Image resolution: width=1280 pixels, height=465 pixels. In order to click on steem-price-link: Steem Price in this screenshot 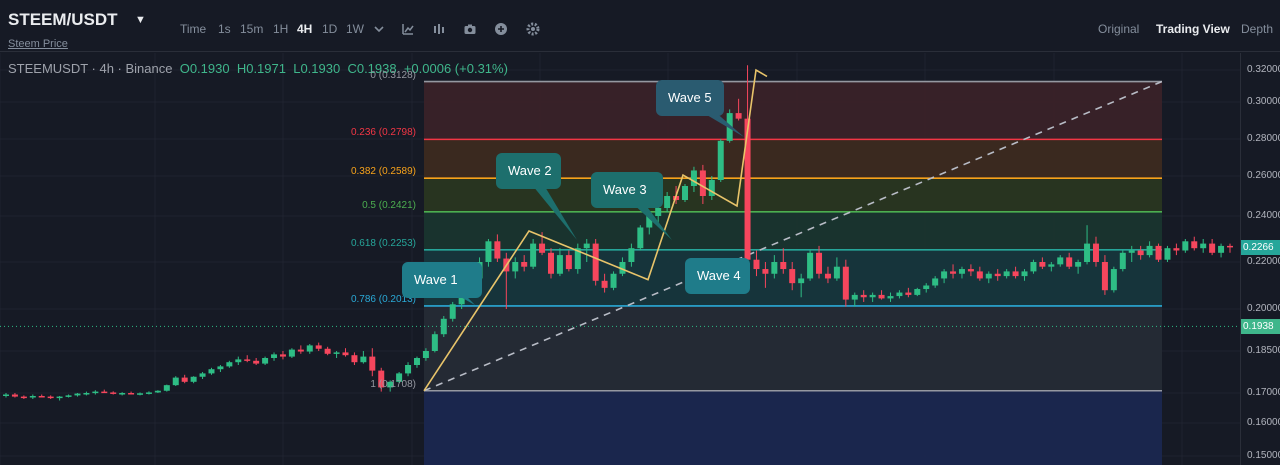, I will do `click(38, 44)`.